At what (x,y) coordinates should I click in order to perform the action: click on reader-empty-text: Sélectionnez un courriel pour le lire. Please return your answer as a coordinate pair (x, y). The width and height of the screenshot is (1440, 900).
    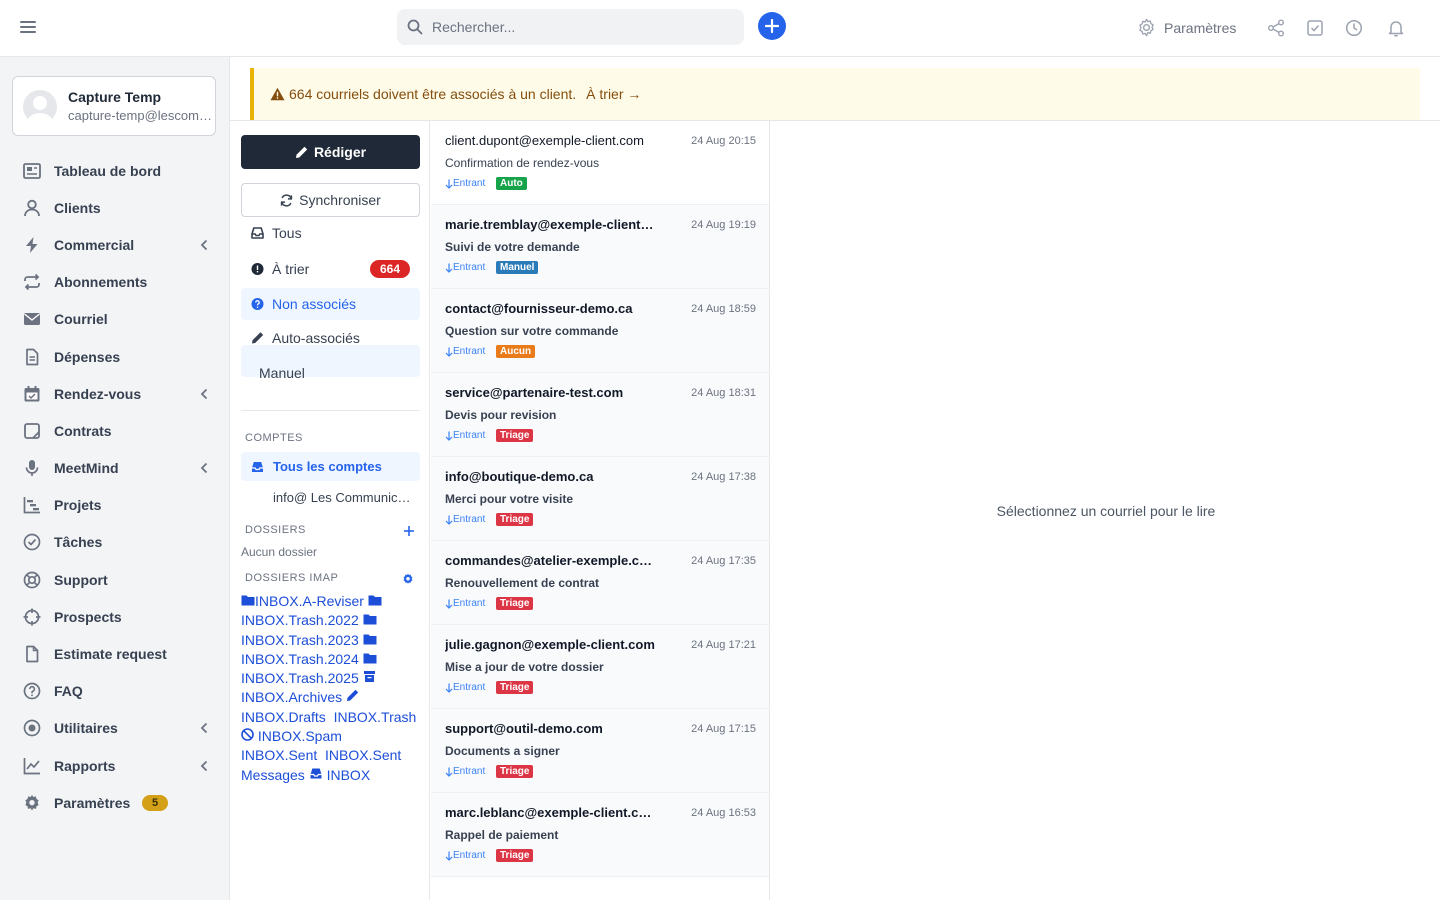
    Looking at the image, I should click on (1106, 510).